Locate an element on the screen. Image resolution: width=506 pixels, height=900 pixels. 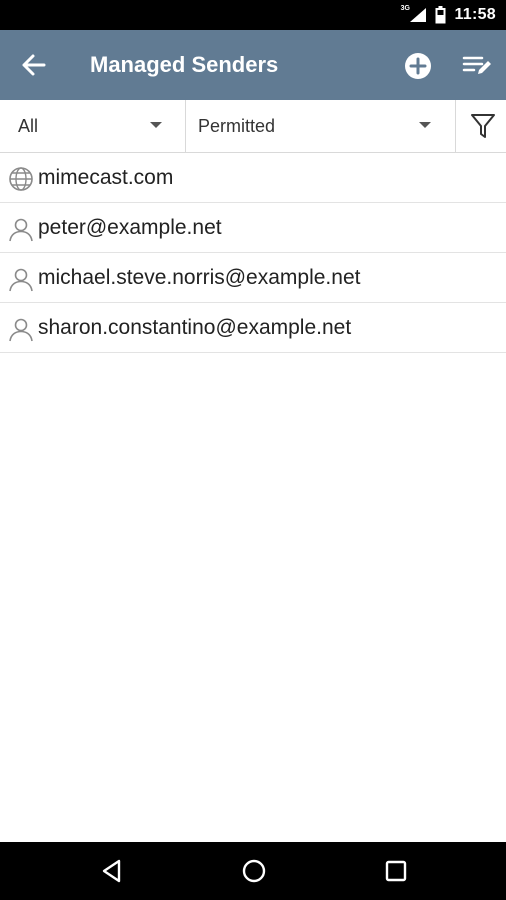
nav-bar is located at coordinates (253, 871).